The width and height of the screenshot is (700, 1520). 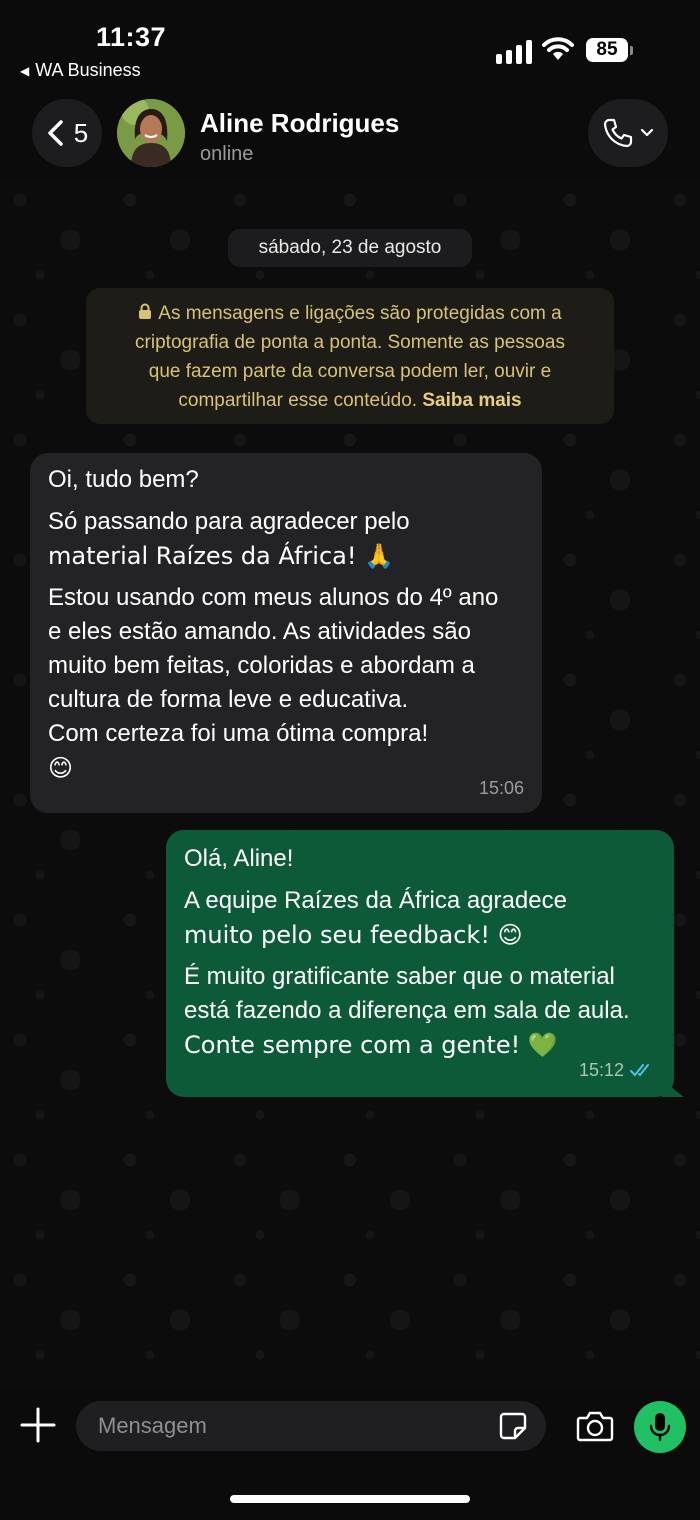 I want to click on contact-status: online, so click(x=227, y=154).